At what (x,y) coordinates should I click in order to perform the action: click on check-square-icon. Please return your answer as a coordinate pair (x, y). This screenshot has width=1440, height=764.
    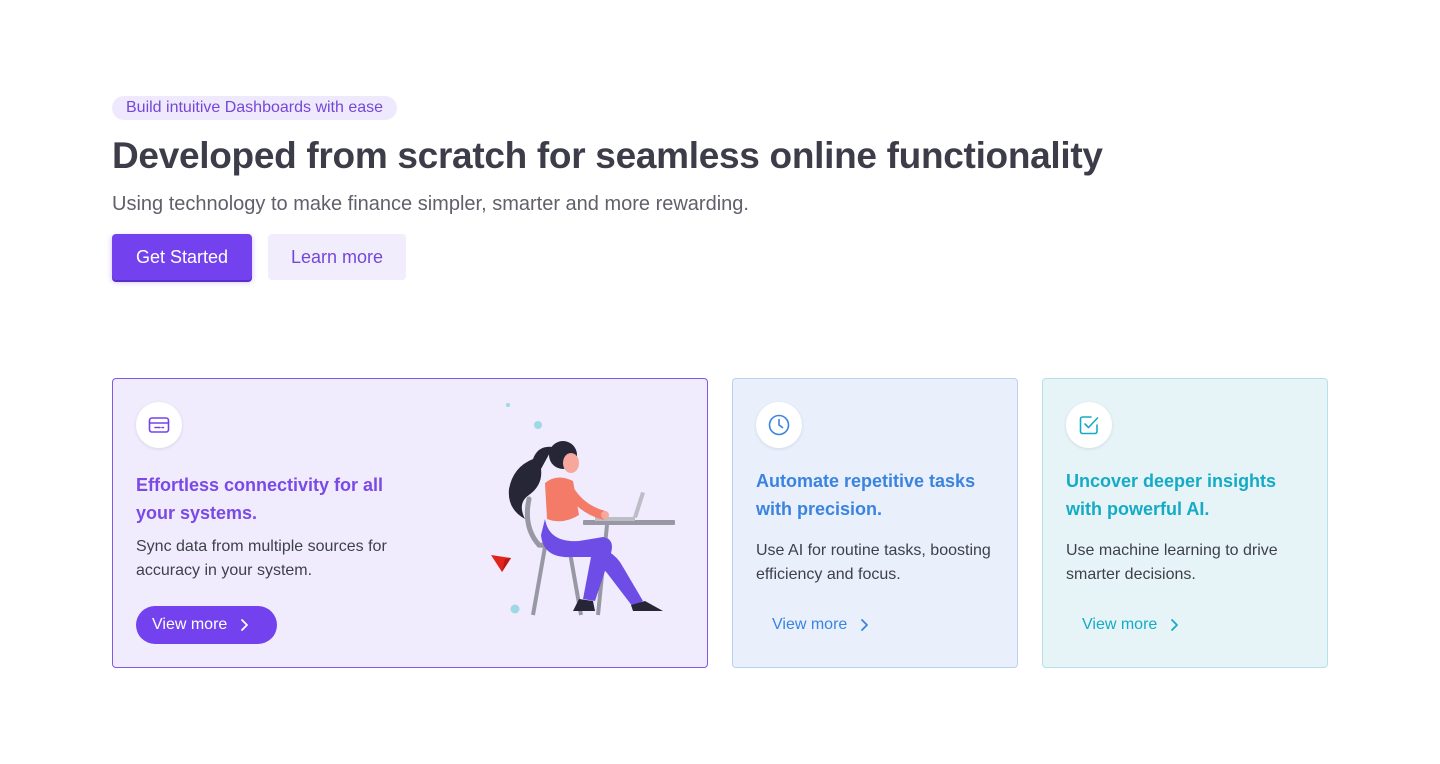
    Looking at the image, I should click on (1089, 425).